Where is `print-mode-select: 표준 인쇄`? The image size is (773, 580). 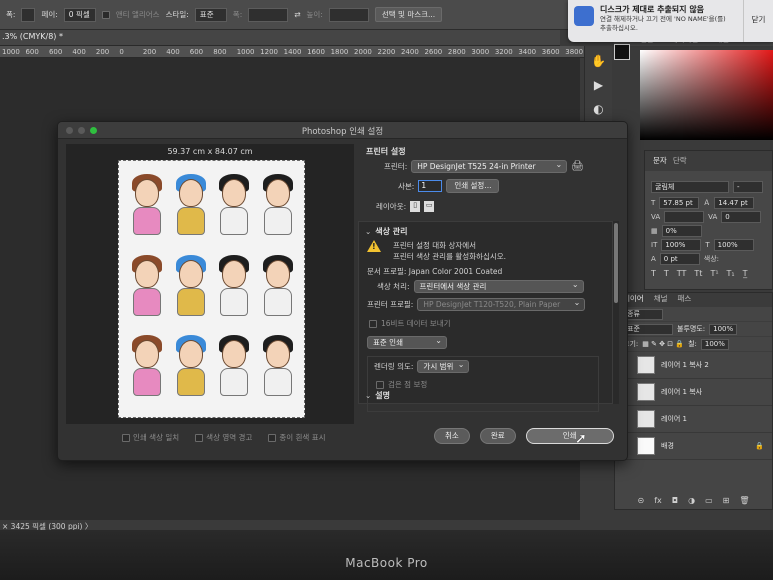
print-mode-select: 표준 인쇄 is located at coordinates (407, 342).